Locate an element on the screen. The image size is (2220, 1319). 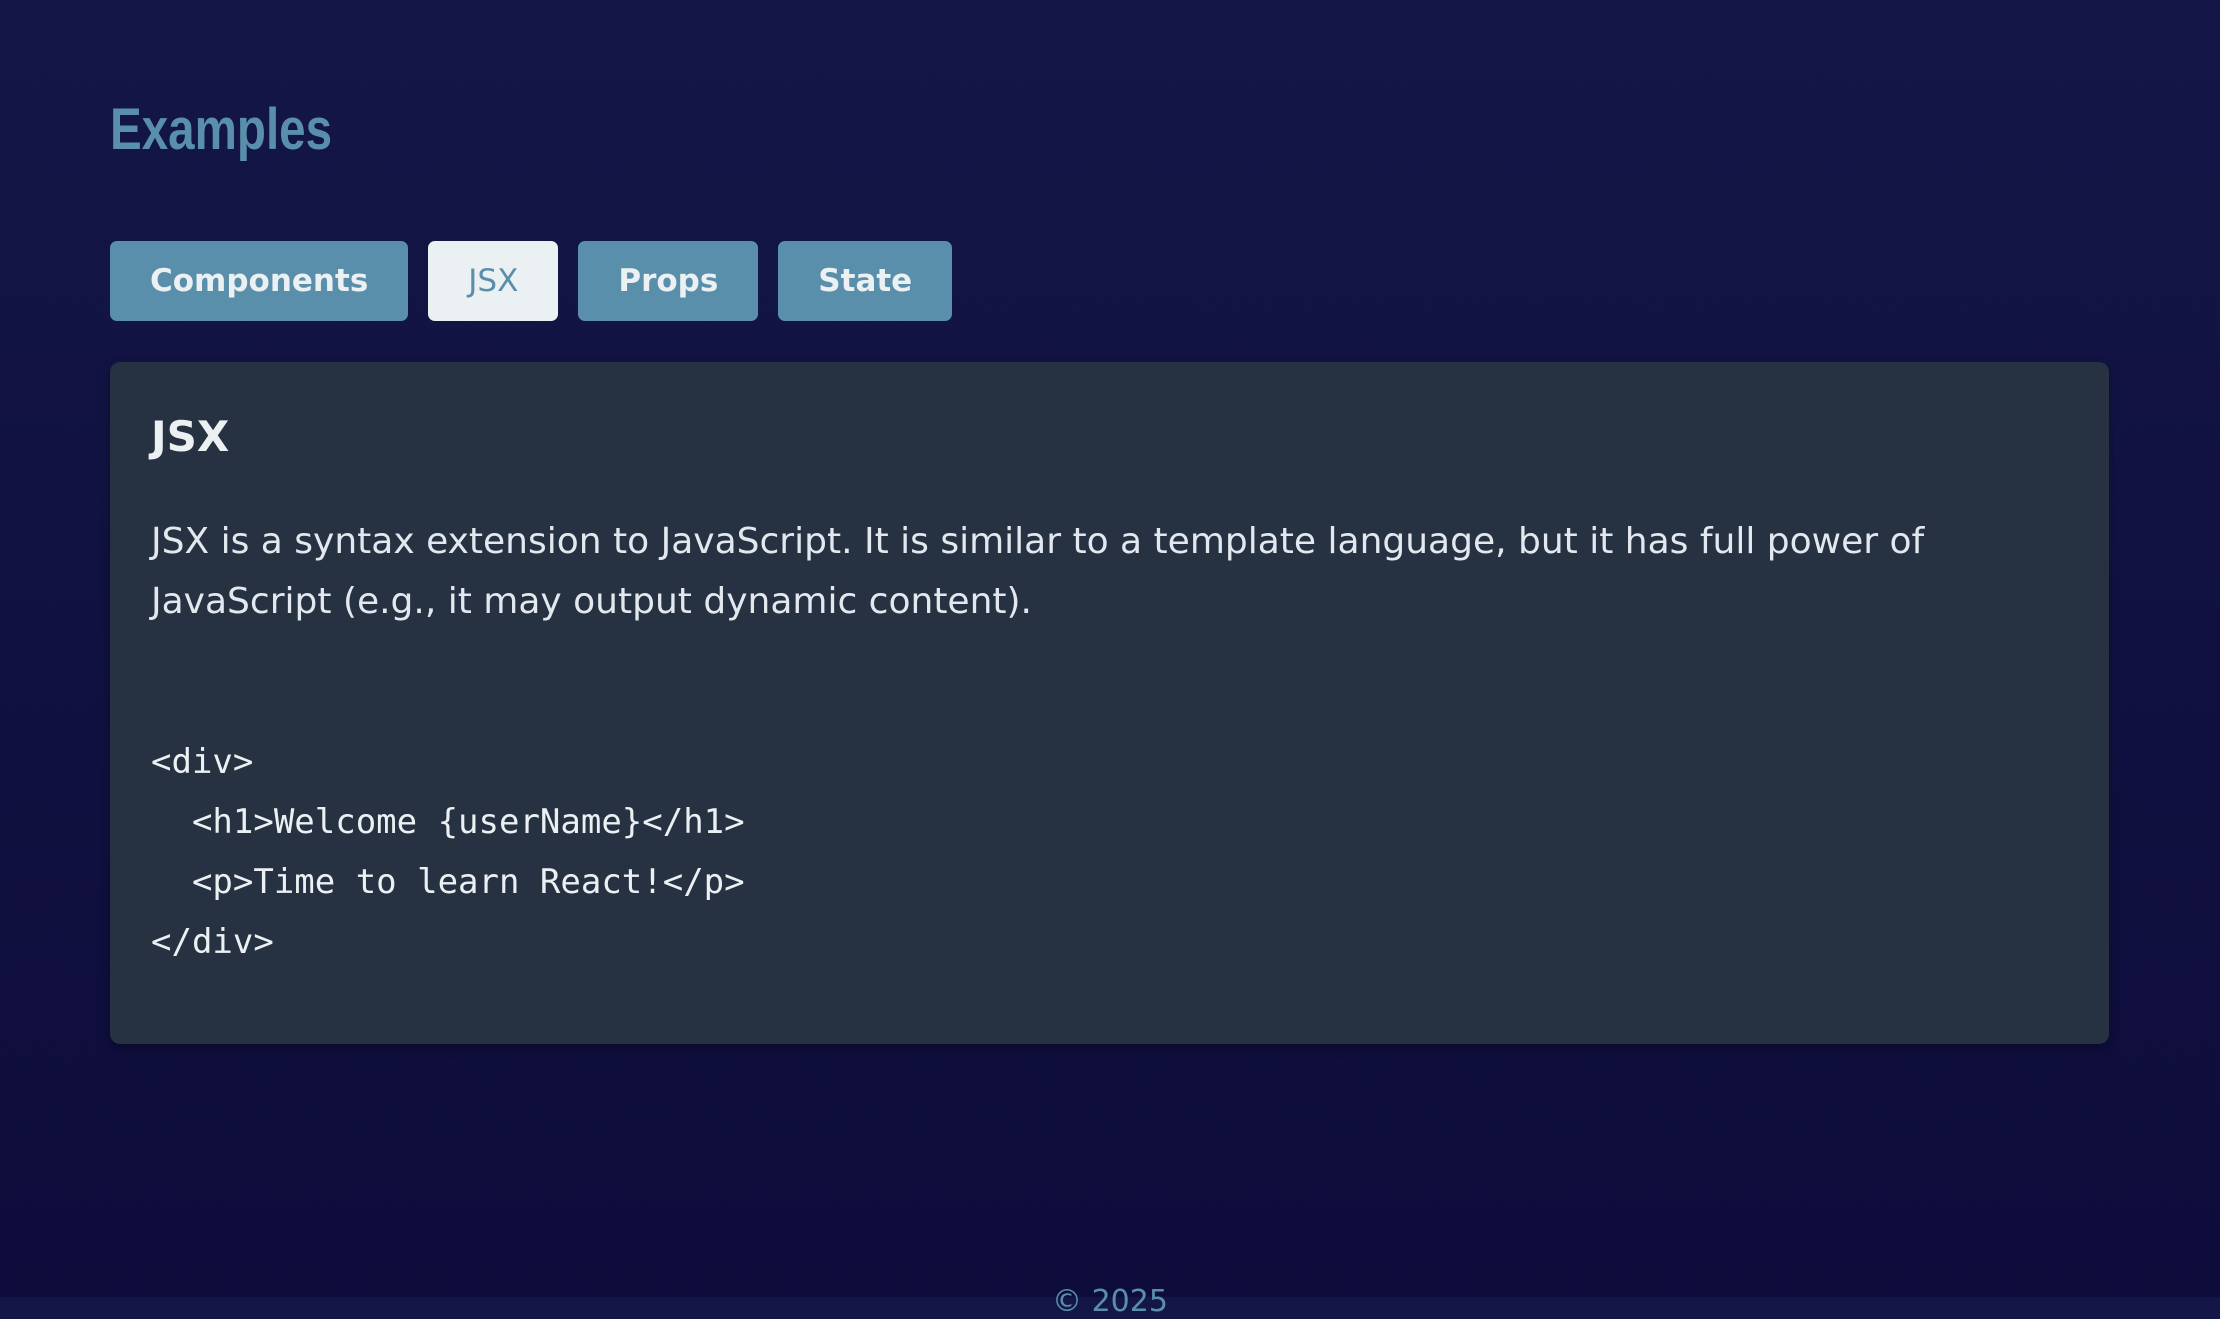
content-title: JSX is located at coordinates (190, 436).